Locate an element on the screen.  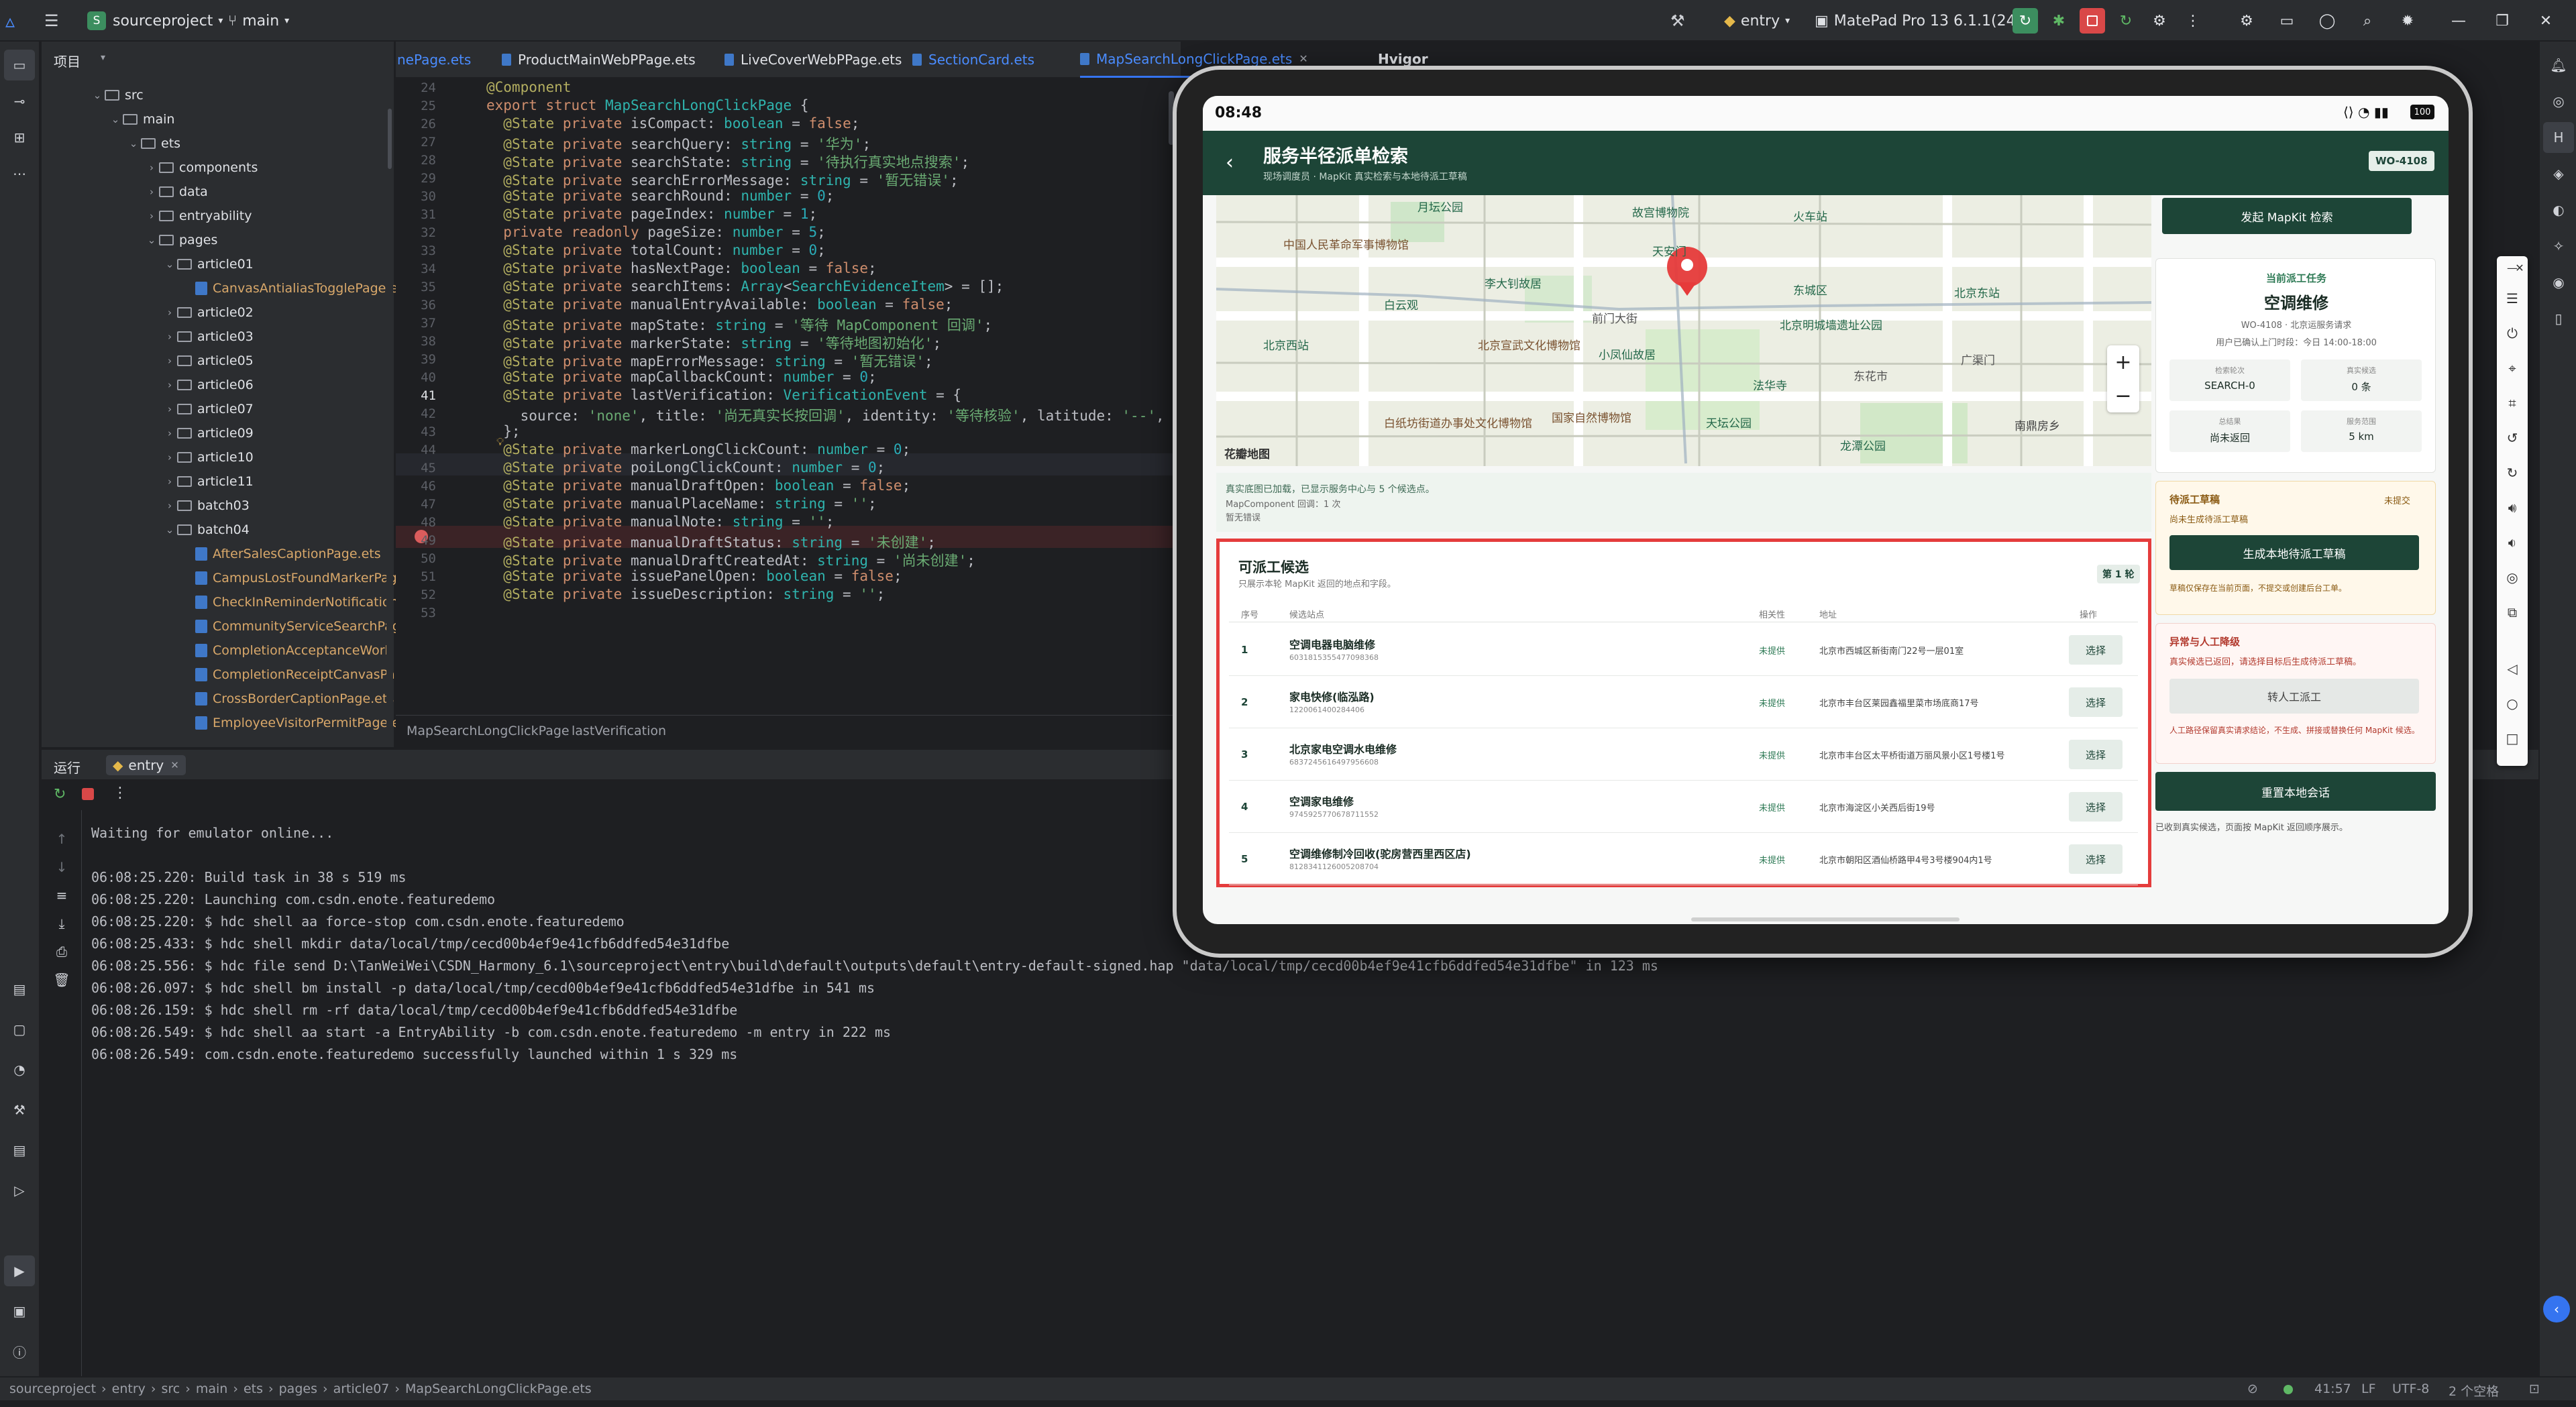
build-tool-icon: ⚒ is located at coordinates (1677, 21).